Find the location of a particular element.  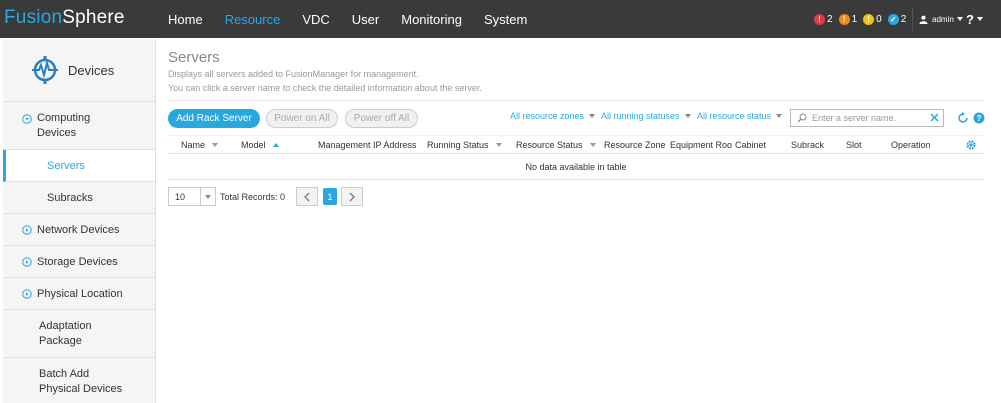

column-name: Name is located at coordinates (200, 145).